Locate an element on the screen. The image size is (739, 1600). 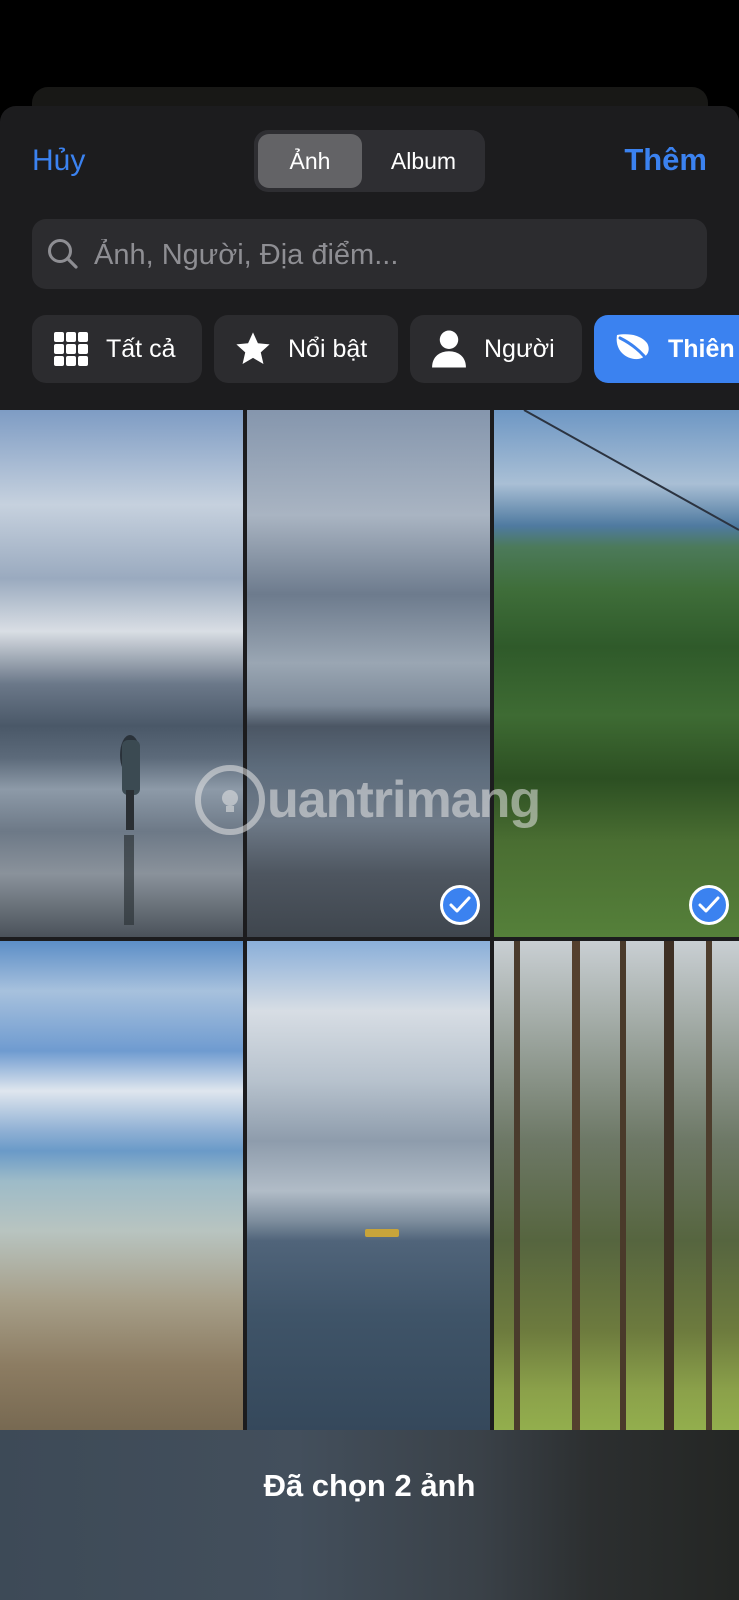
filter-chip-featured: Nổi bật is located at coordinates (306, 349).